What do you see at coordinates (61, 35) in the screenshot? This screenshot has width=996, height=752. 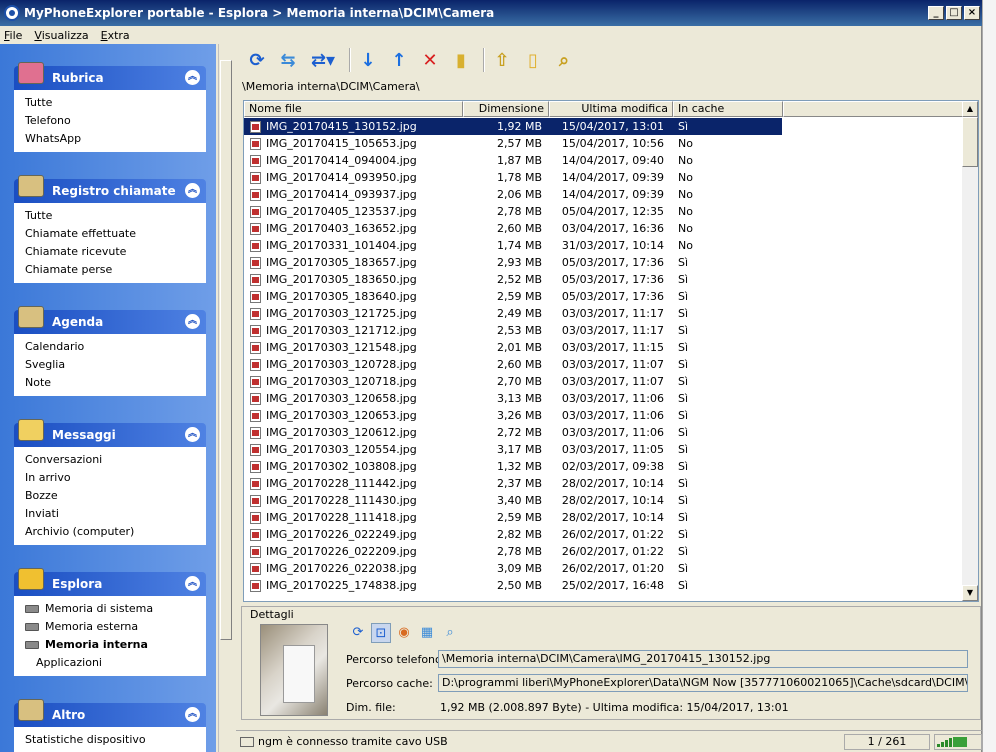 I see `menu-visualizza: Visualizza` at bounding box center [61, 35].